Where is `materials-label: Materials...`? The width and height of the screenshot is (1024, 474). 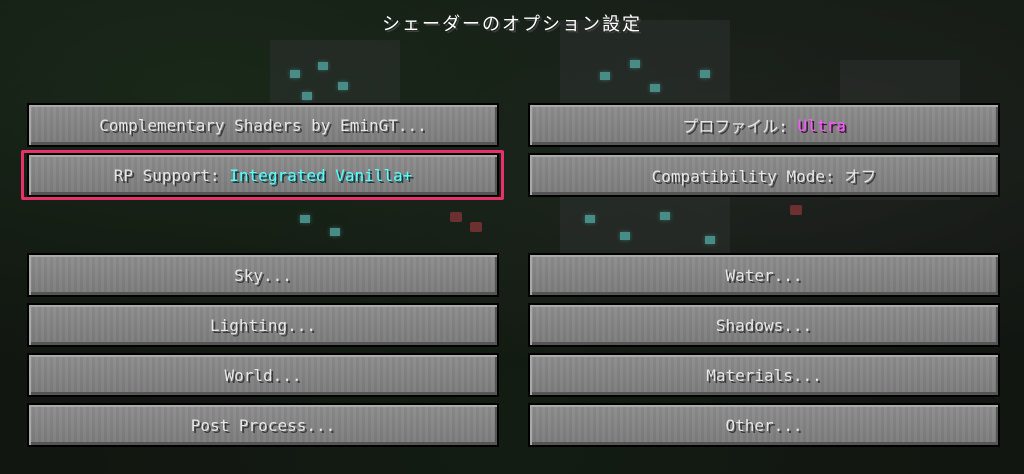
materials-label: Materials... is located at coordinates (764, 375).